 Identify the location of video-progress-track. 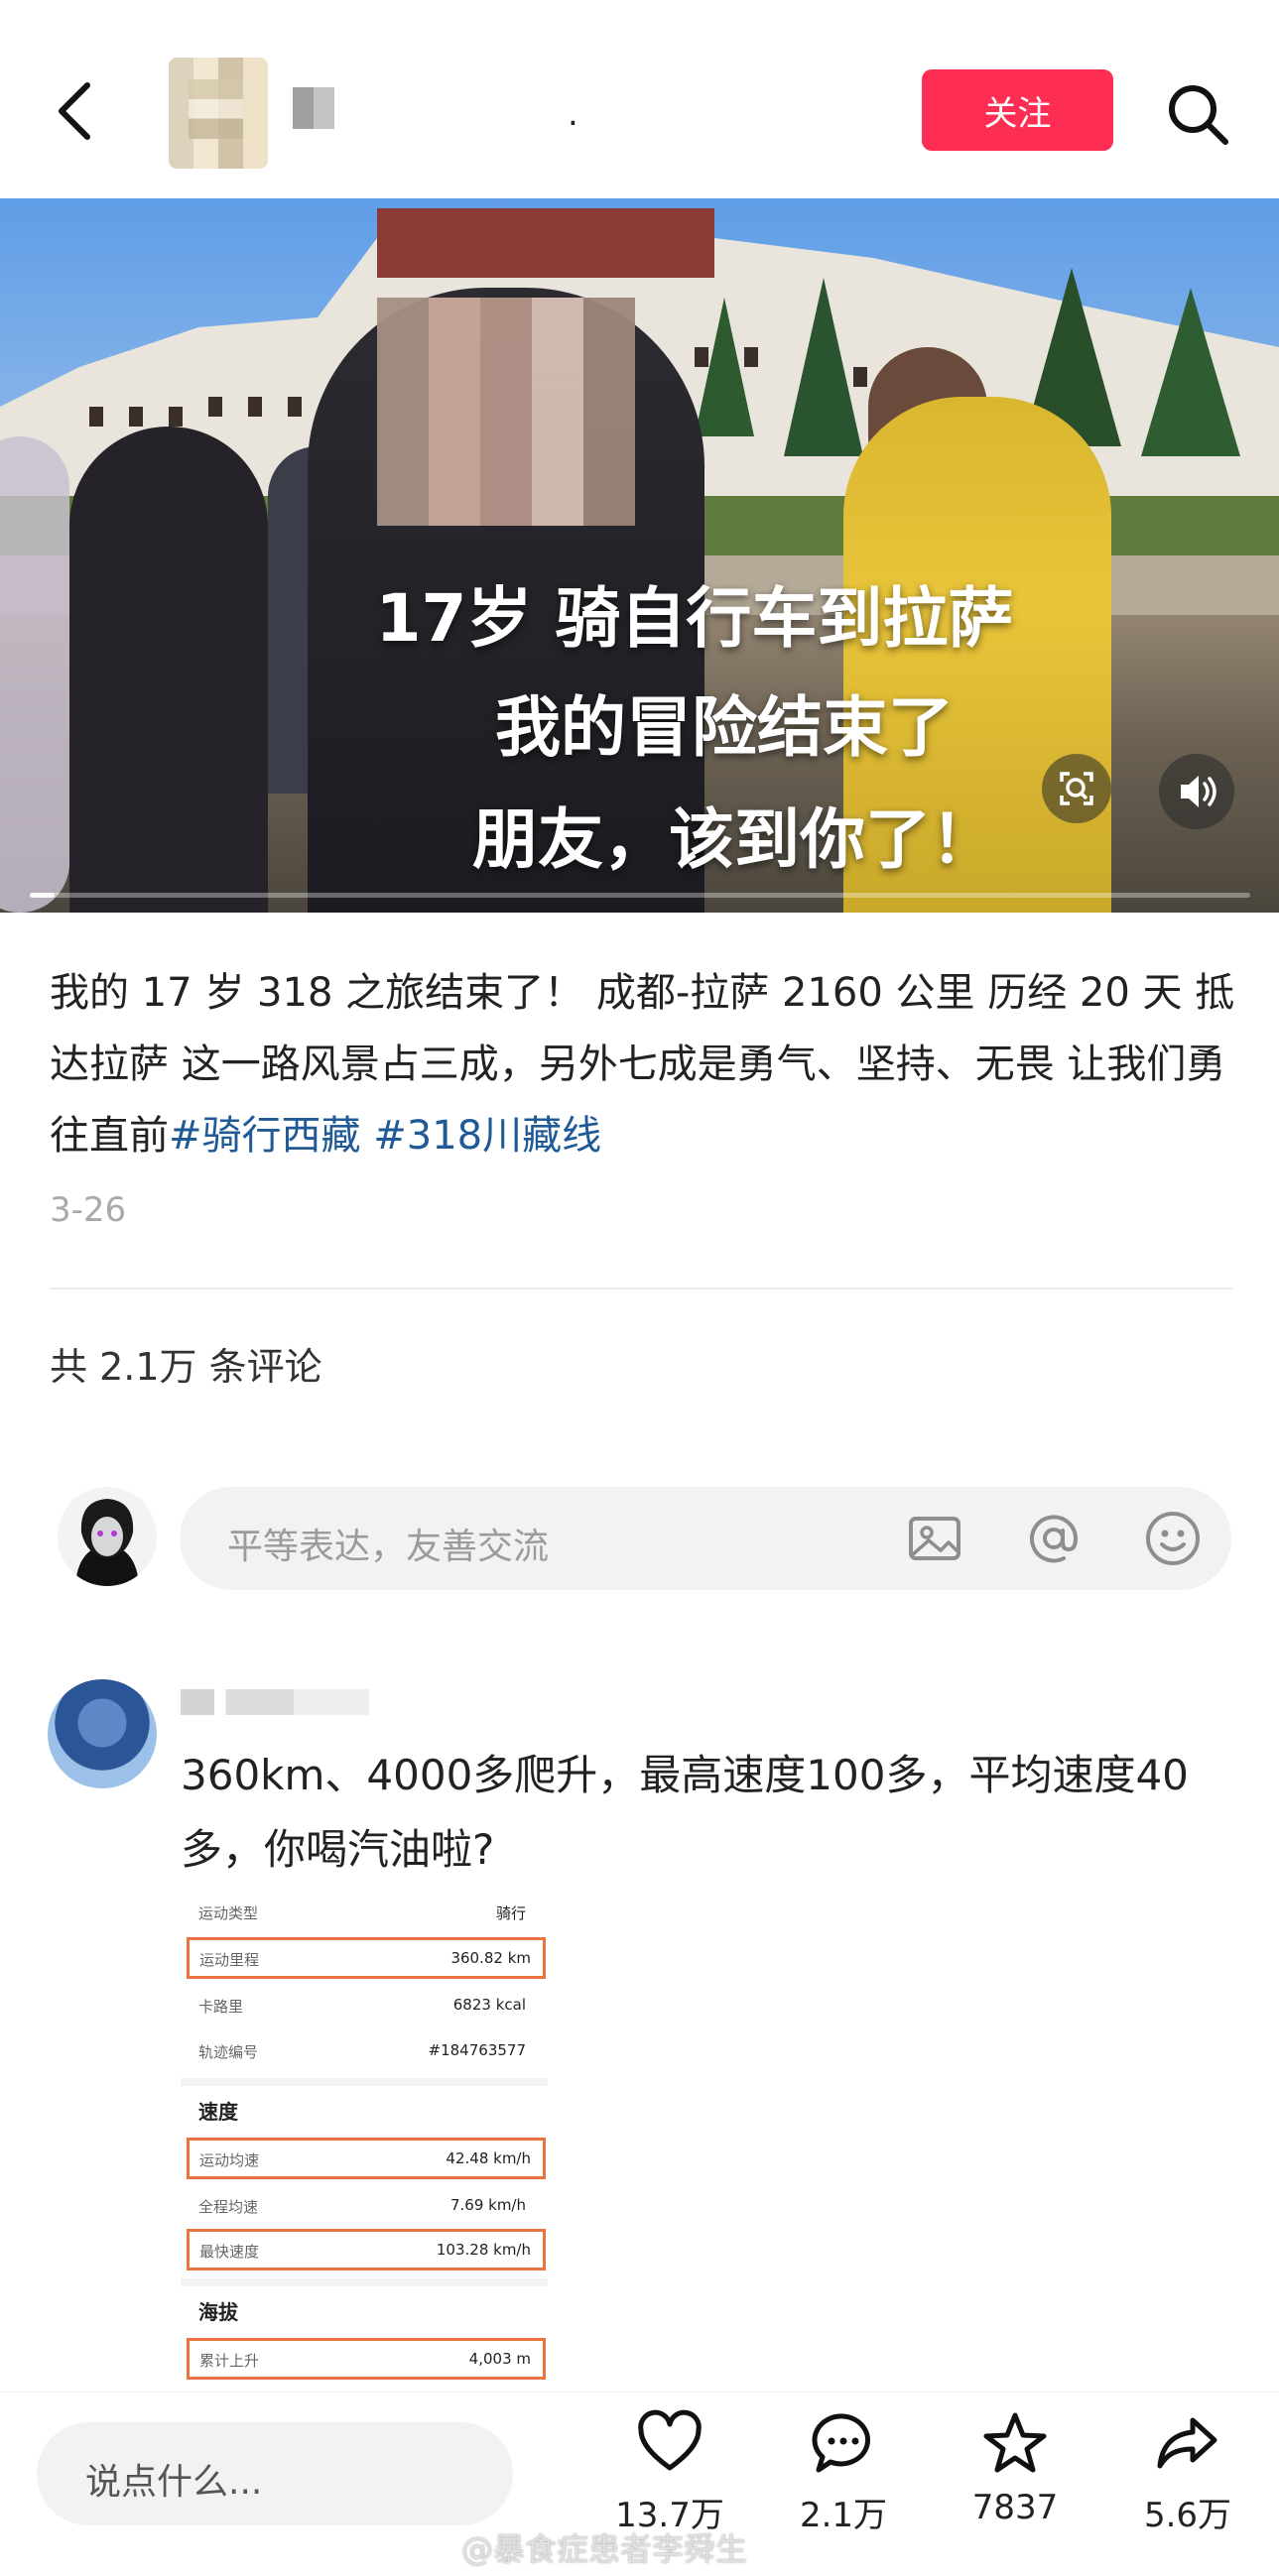
(640, 895).